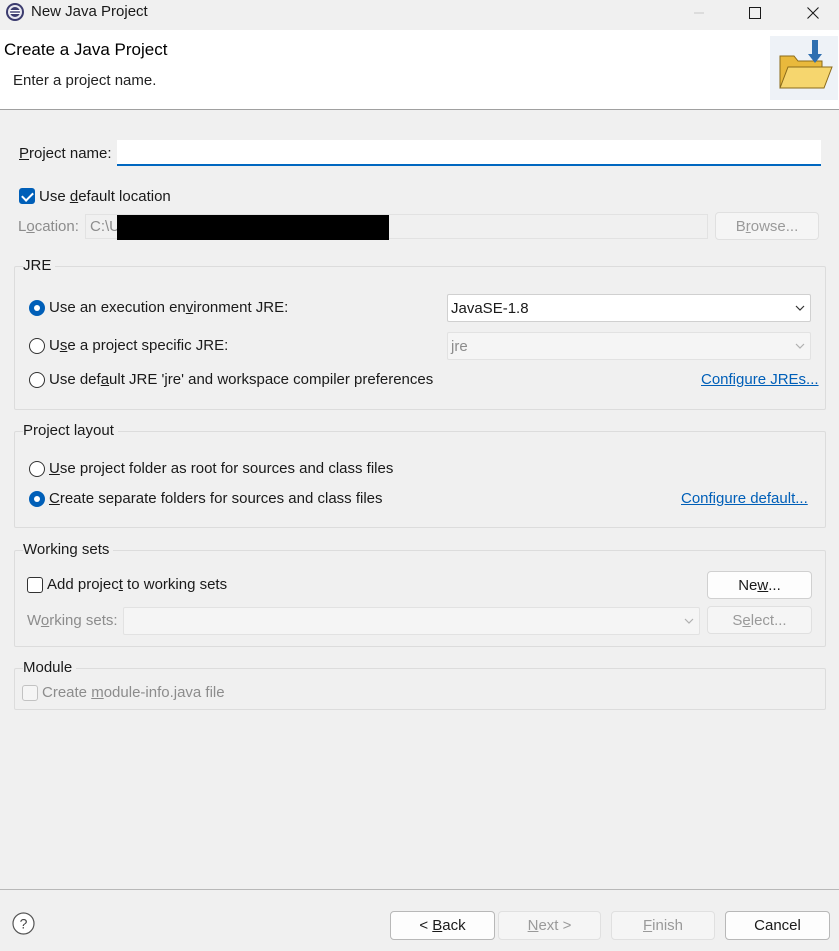 This screenshot has height=951, width=839. Describe the element at coordinates (629, 308) in the screenshot. I see `exec-env-select: JavaSE-1.8` at that location.